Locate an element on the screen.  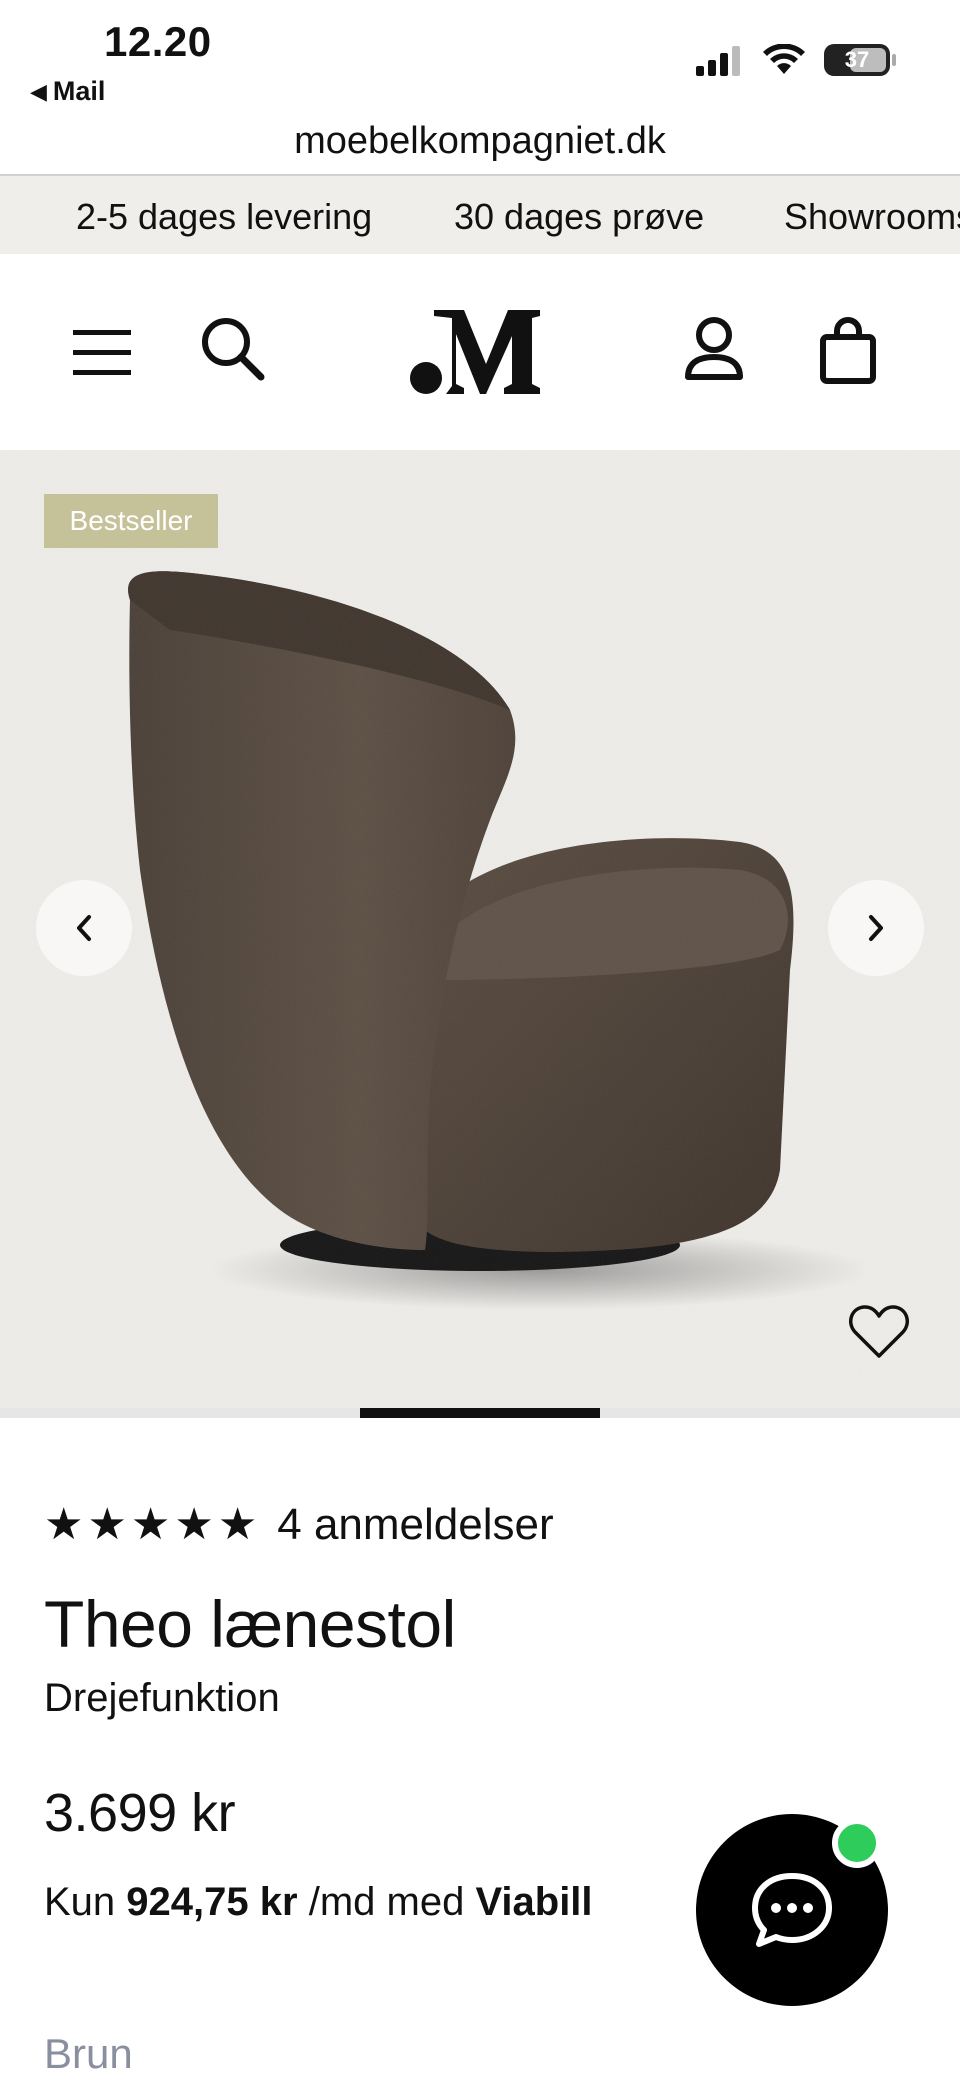
color-label: Brun is located at coordinates (88, 2053).